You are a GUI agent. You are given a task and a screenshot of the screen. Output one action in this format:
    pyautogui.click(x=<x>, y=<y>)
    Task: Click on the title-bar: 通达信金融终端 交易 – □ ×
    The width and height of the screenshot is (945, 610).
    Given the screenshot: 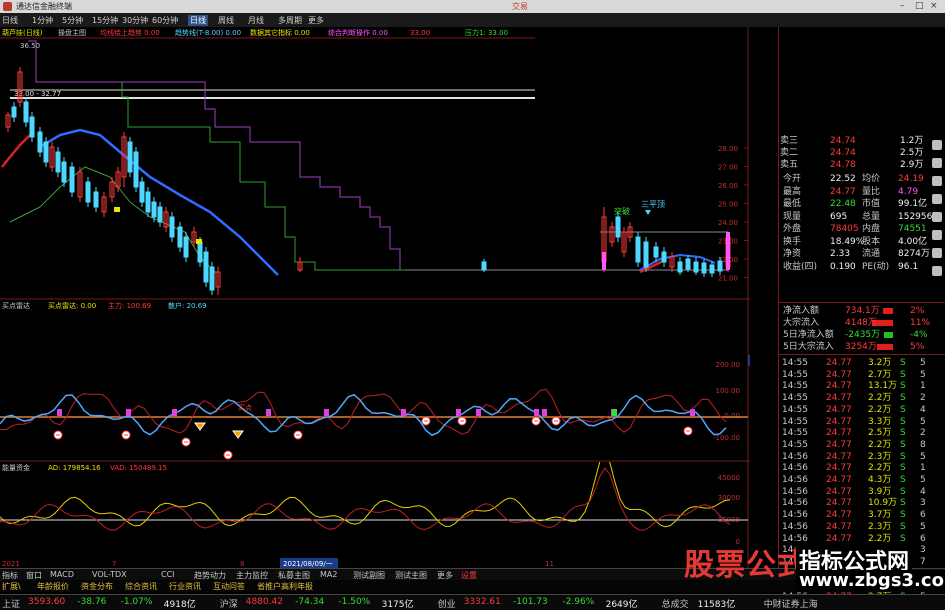 What is the action you would take?
    pyautogui.click(x=472, y=6)
    